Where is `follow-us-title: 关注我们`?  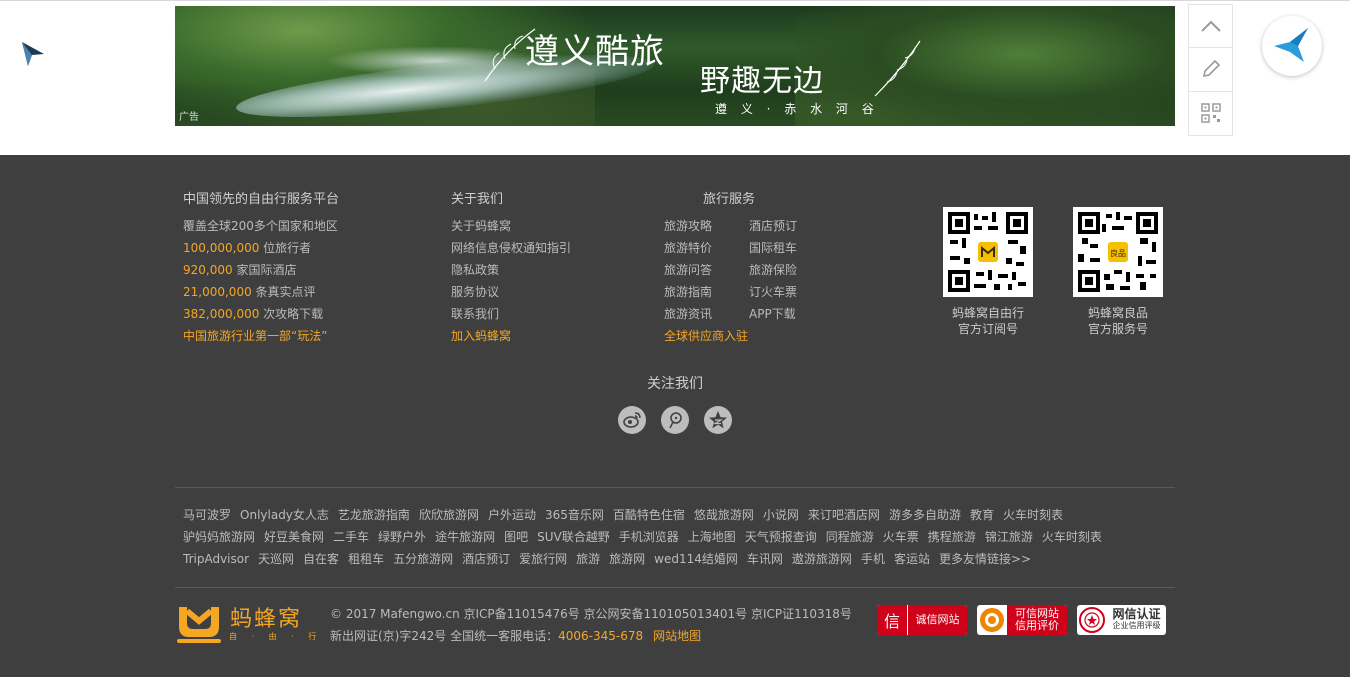 follow-us-title: 关注我们 is located at coordinates (675, 384).